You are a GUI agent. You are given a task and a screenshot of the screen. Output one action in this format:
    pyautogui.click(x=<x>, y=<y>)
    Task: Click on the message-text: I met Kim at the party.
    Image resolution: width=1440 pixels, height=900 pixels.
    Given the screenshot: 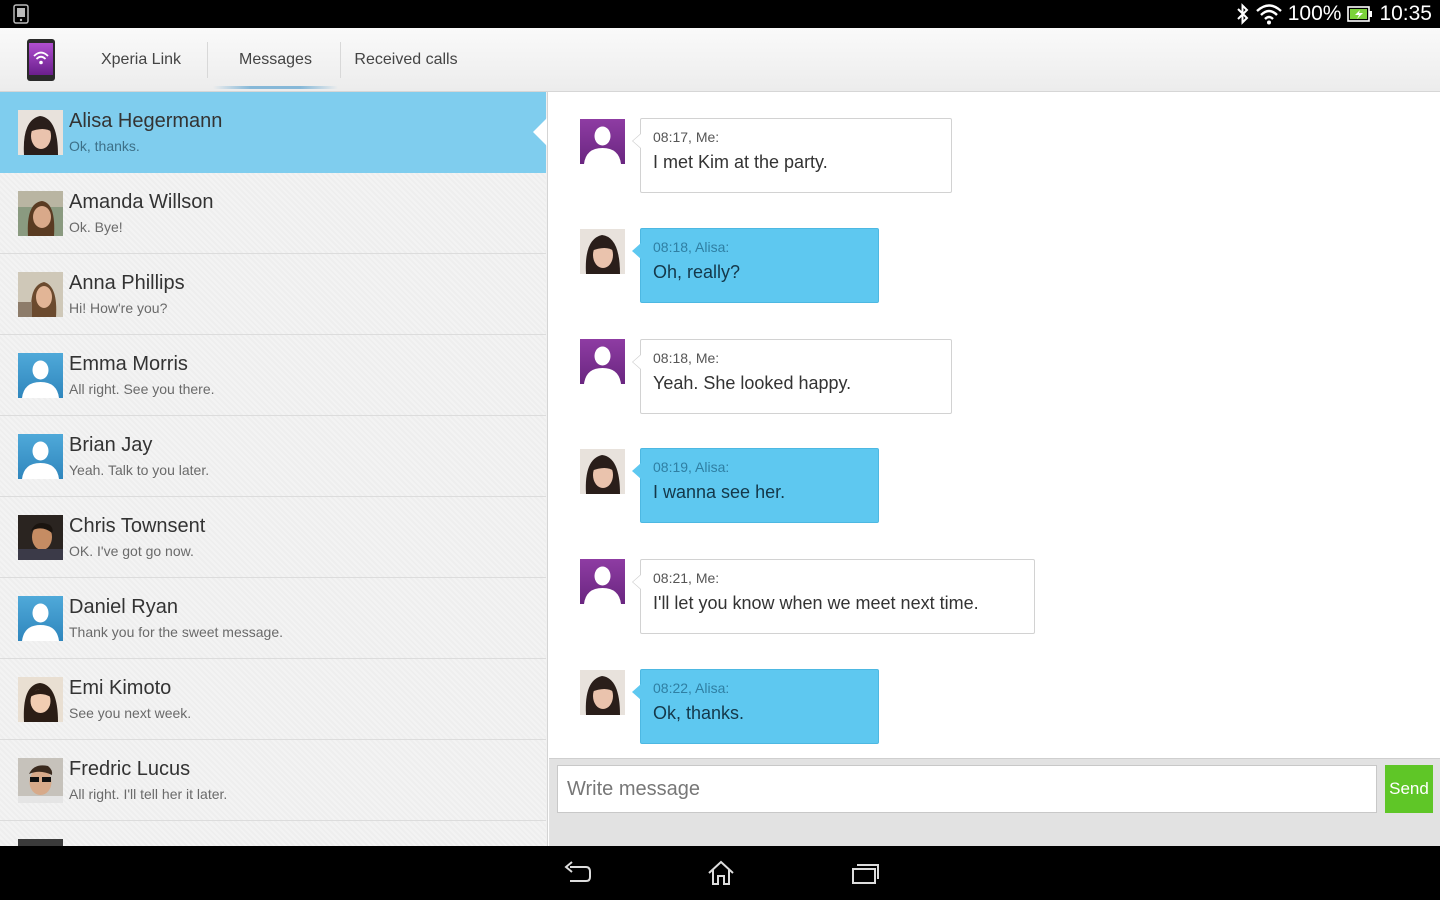 What is the action you would take?
    pyautogui.click(x=740, y=162)
    